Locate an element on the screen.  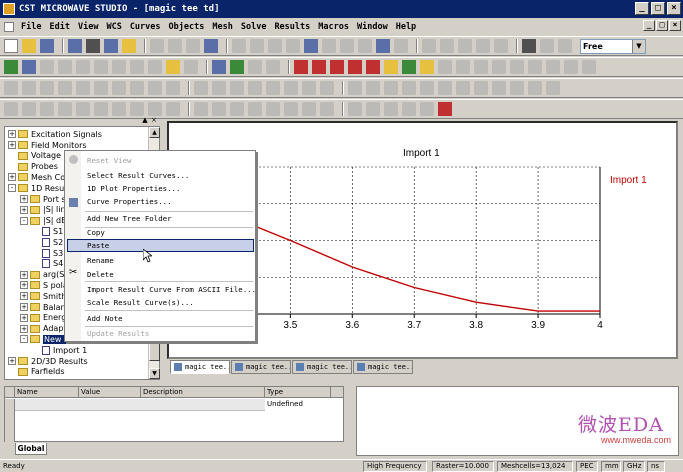
tree-item: + Port s is located at coordinates (43, 199).